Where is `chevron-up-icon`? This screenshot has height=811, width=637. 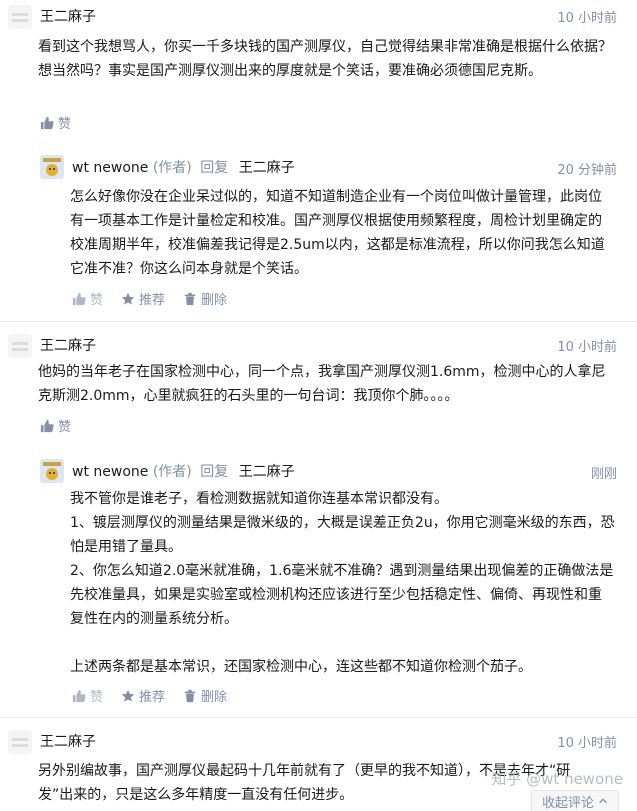 chevron-up-icon is located at coordinates (603, 801).